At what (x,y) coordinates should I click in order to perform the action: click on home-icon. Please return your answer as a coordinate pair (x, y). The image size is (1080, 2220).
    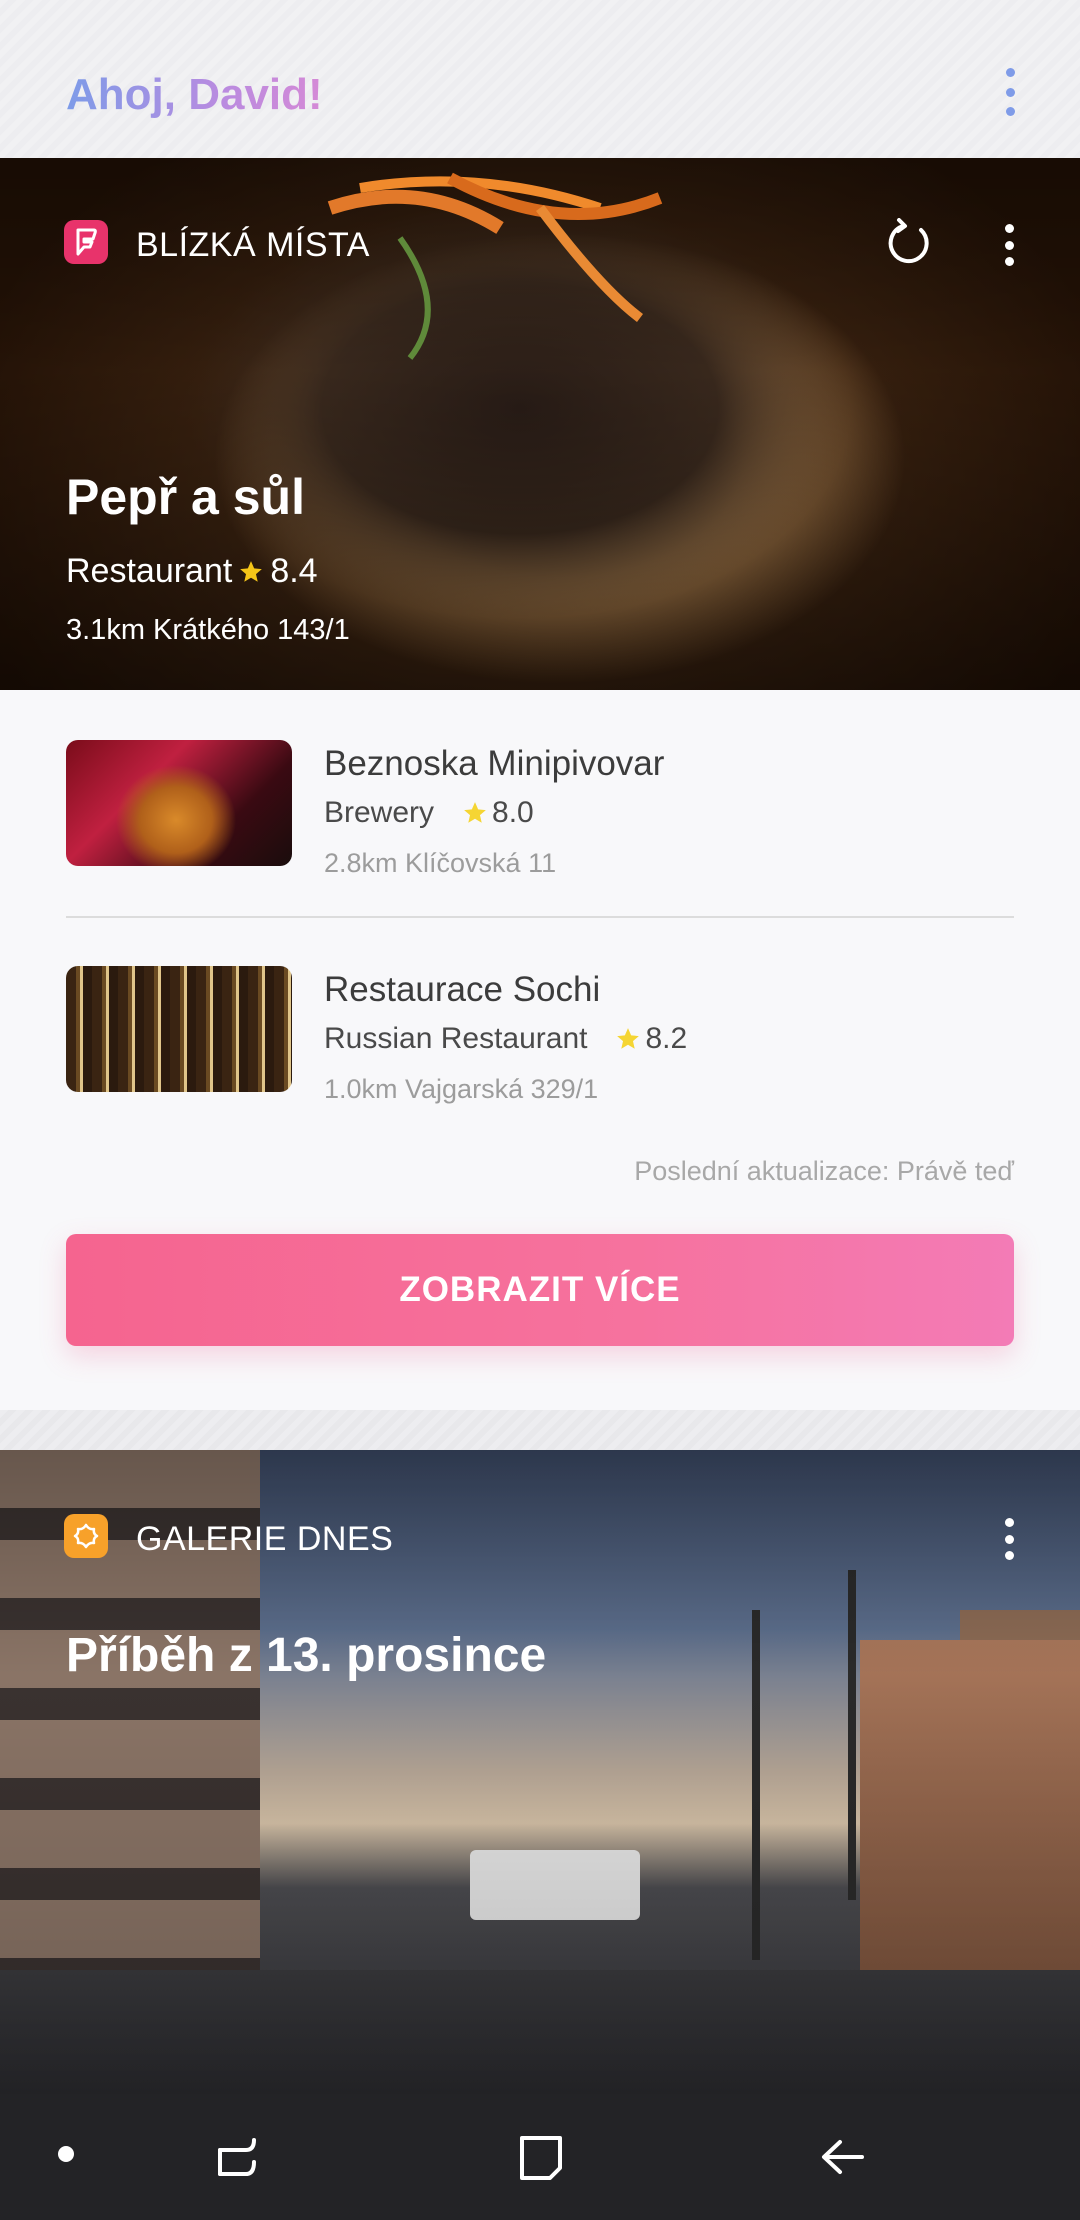
    Looking at the image, I should click on (541, 2157).